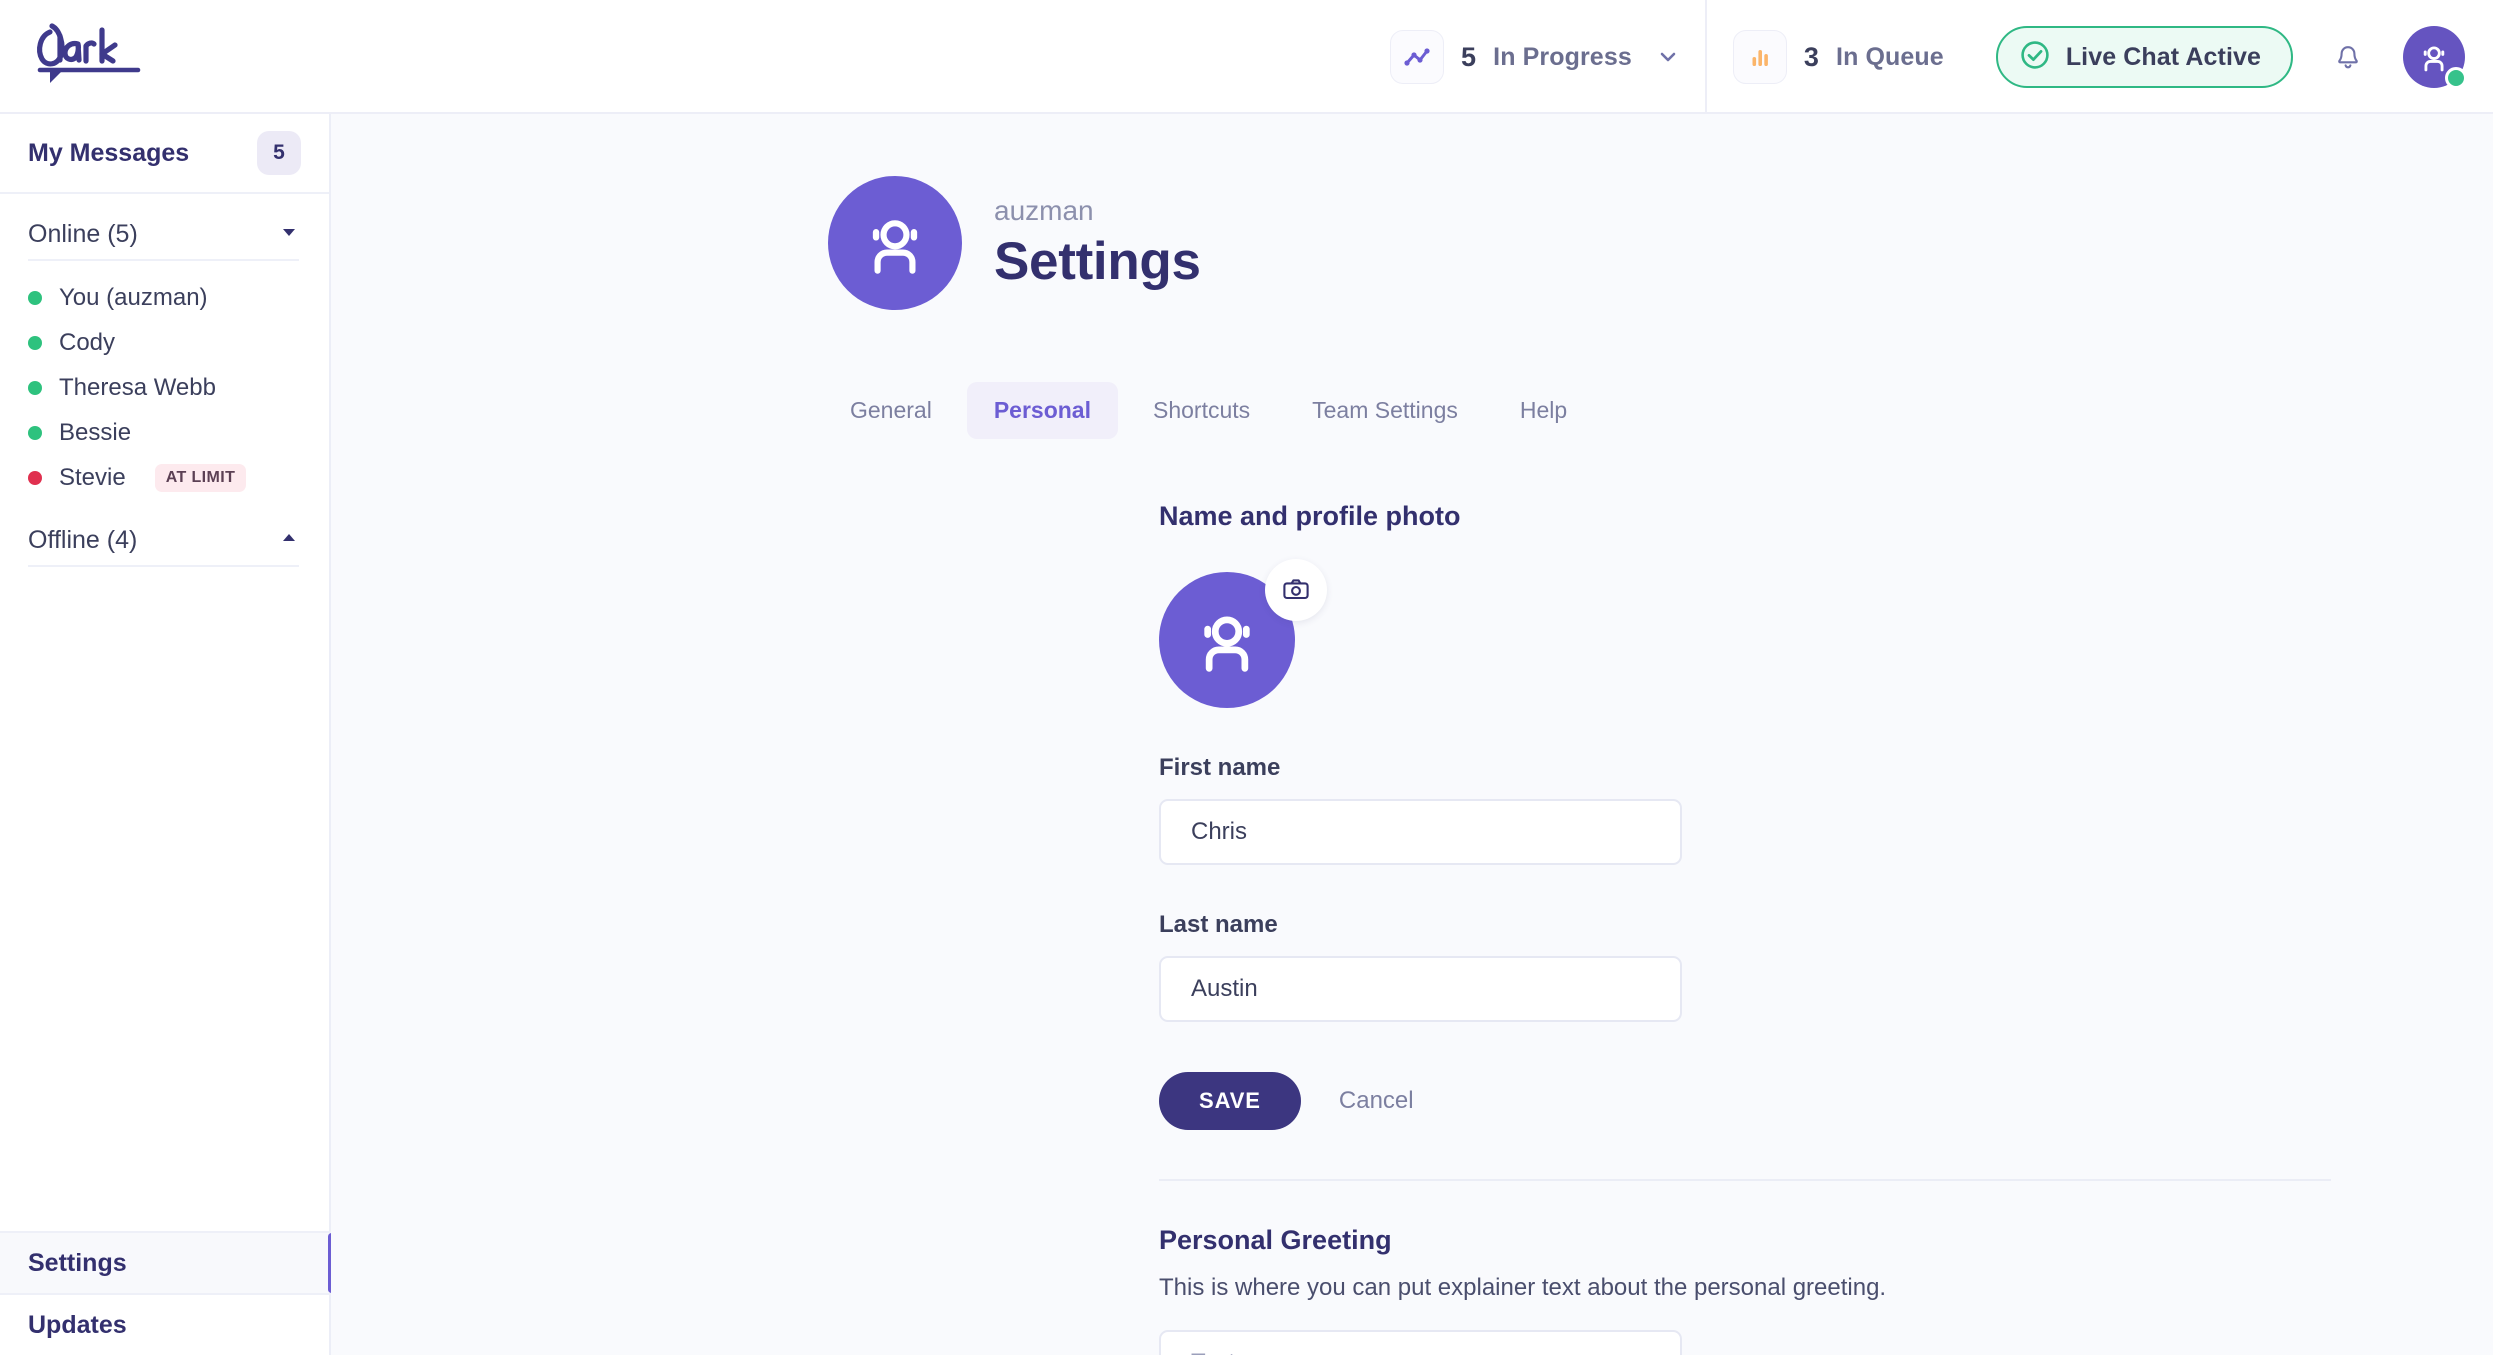 The width and height of the screenshot is (2493, 1355). What do you see at coordinates (164, 226) in the screenshot?
I see `sidebar-group-online-header: Online (5)` at bounding box center [164, 226].